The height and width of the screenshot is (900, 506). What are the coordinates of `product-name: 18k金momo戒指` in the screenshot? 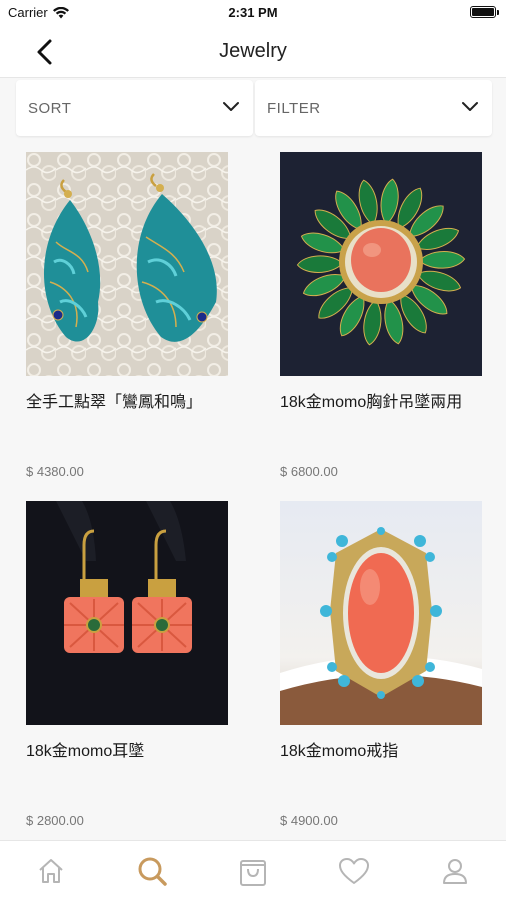 It's located at (339, 751).